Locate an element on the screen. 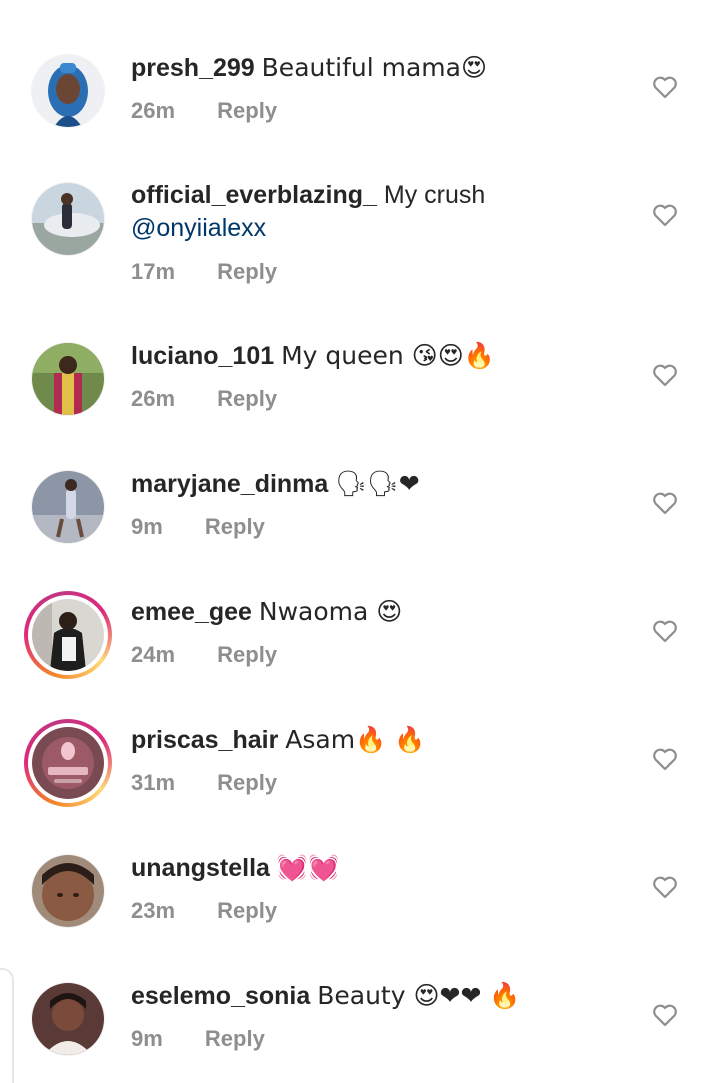 The image size is (720, 1083). comment-text: eselemo_sonia Beauty 😍❤❤ 🔥 is located at coordinates (386, 996).